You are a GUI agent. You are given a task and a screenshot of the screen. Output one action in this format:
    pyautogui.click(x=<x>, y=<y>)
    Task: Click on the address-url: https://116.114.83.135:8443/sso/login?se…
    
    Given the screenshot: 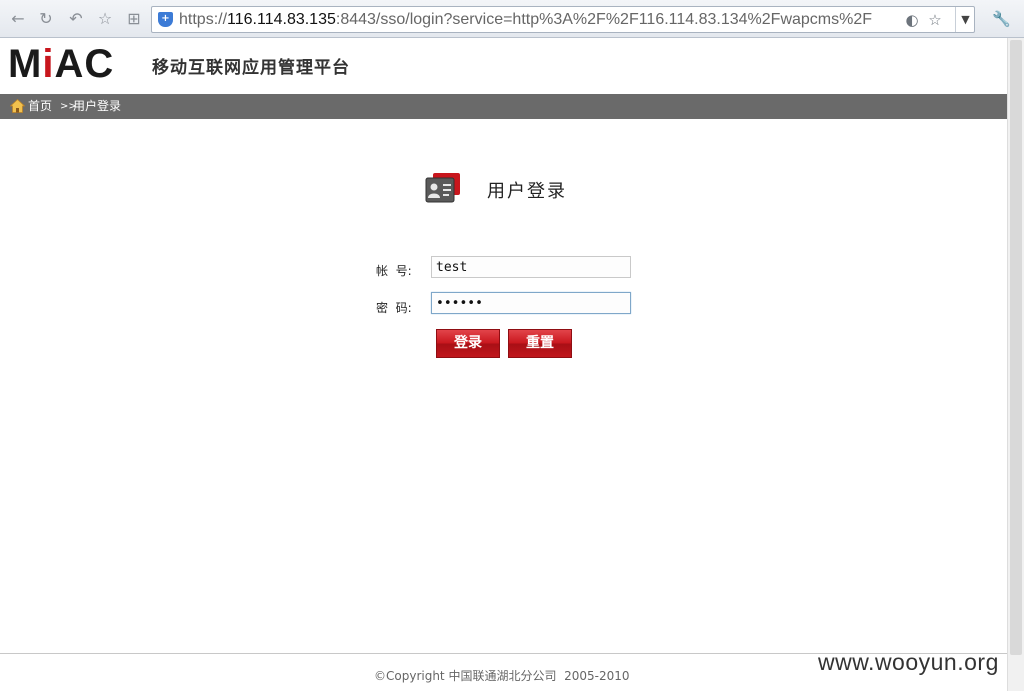 What is the action you would take?
    pyautogui.click(x=525, y=20)
    